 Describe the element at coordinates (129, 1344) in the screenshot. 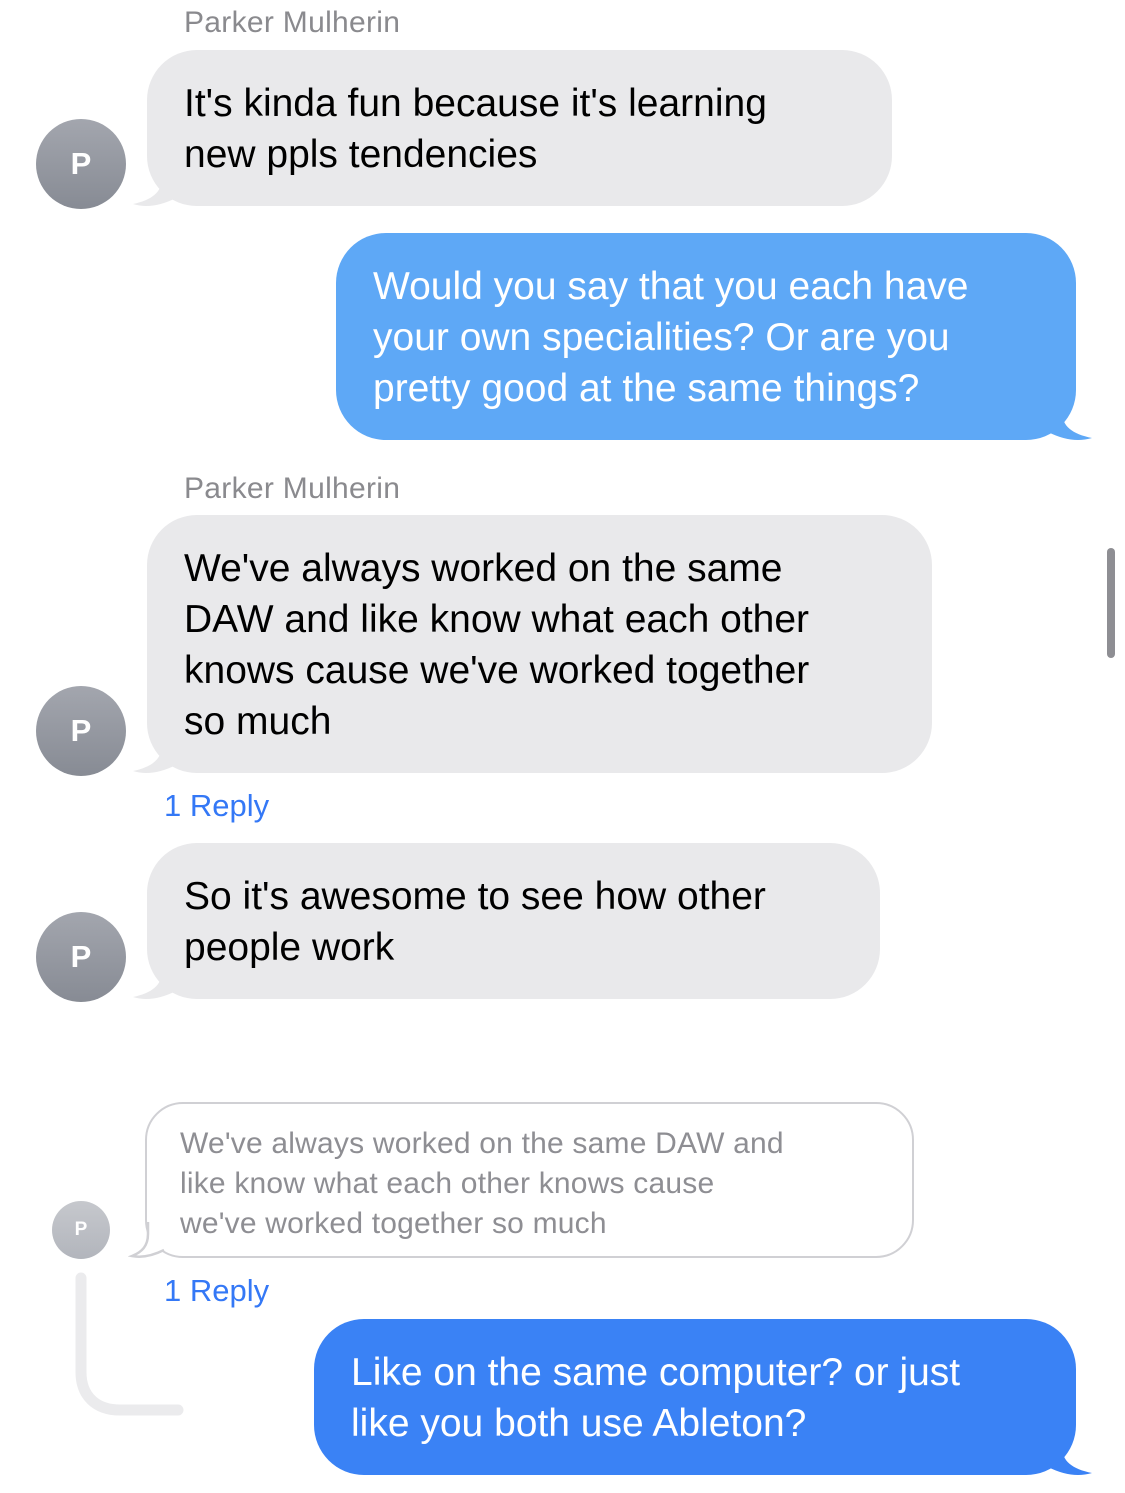

I see `thread-connector-line` at that location.